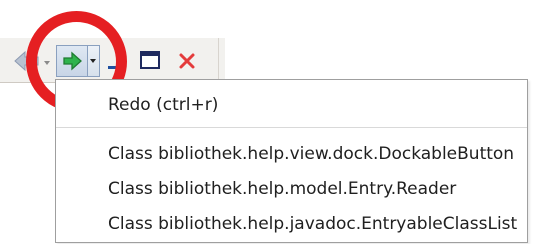 Image resolution: width=544 pixels, height=244 pixels. Describe the element at coordinates (291, 127) in the screenshot. I see `menu-separator` at that location.